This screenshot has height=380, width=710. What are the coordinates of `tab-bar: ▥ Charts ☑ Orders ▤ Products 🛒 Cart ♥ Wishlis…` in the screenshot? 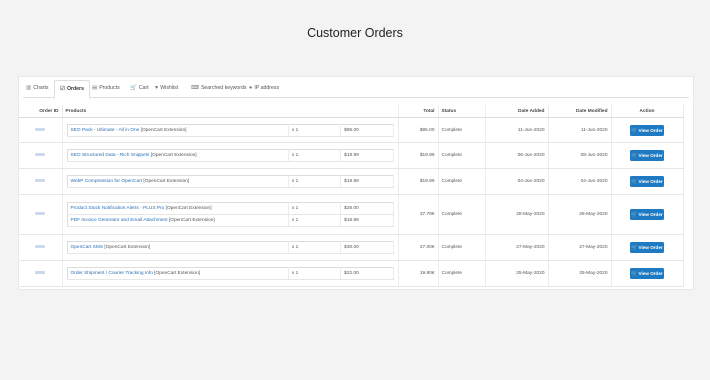 It's located at (356, 88).